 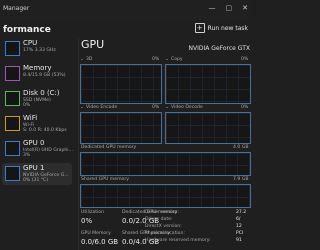 What do you see at coordinates (162, 212) in the screenshot?
I see `info-label: Driver version:` at bounding box center [162, 212].